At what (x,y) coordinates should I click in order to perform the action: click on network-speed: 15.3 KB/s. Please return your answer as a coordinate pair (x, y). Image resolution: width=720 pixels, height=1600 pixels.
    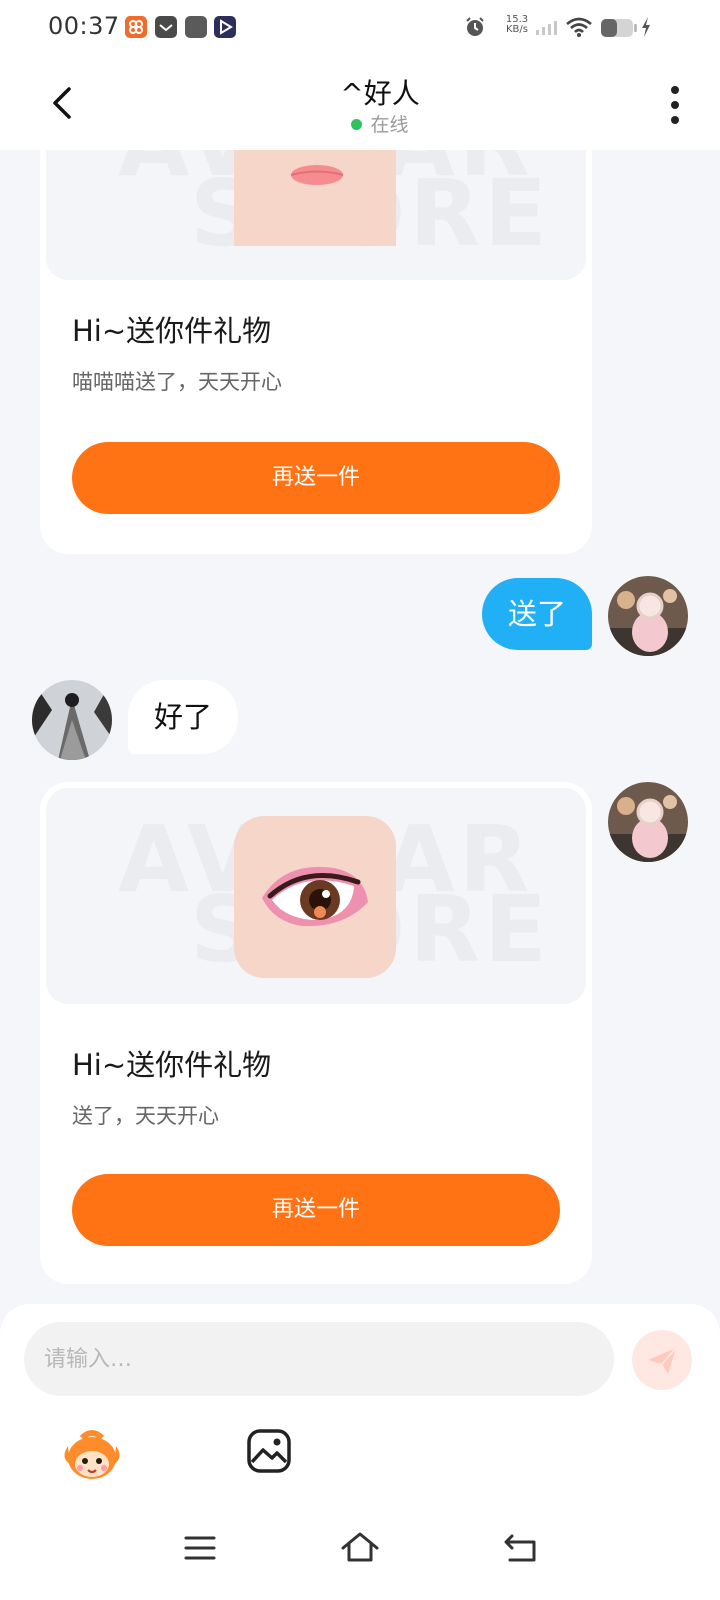
    Looking at the image, I should click on (517, 25).